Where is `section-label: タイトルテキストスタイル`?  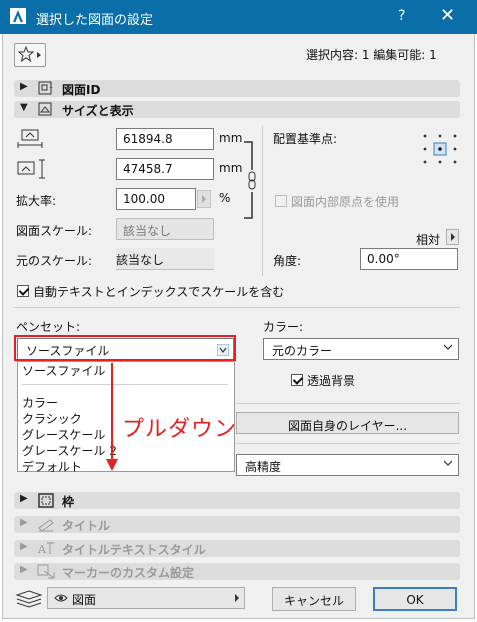 section-label: タイトルテキストスタイル is located at coordinates (134, 550).